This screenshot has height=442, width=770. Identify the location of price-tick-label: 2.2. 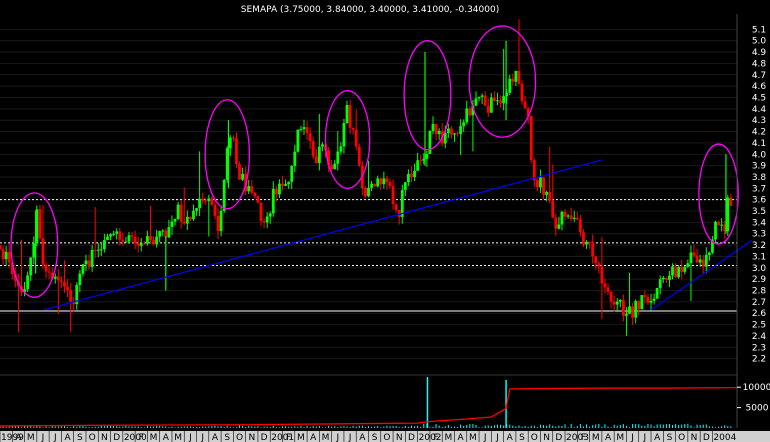
(759, 360).